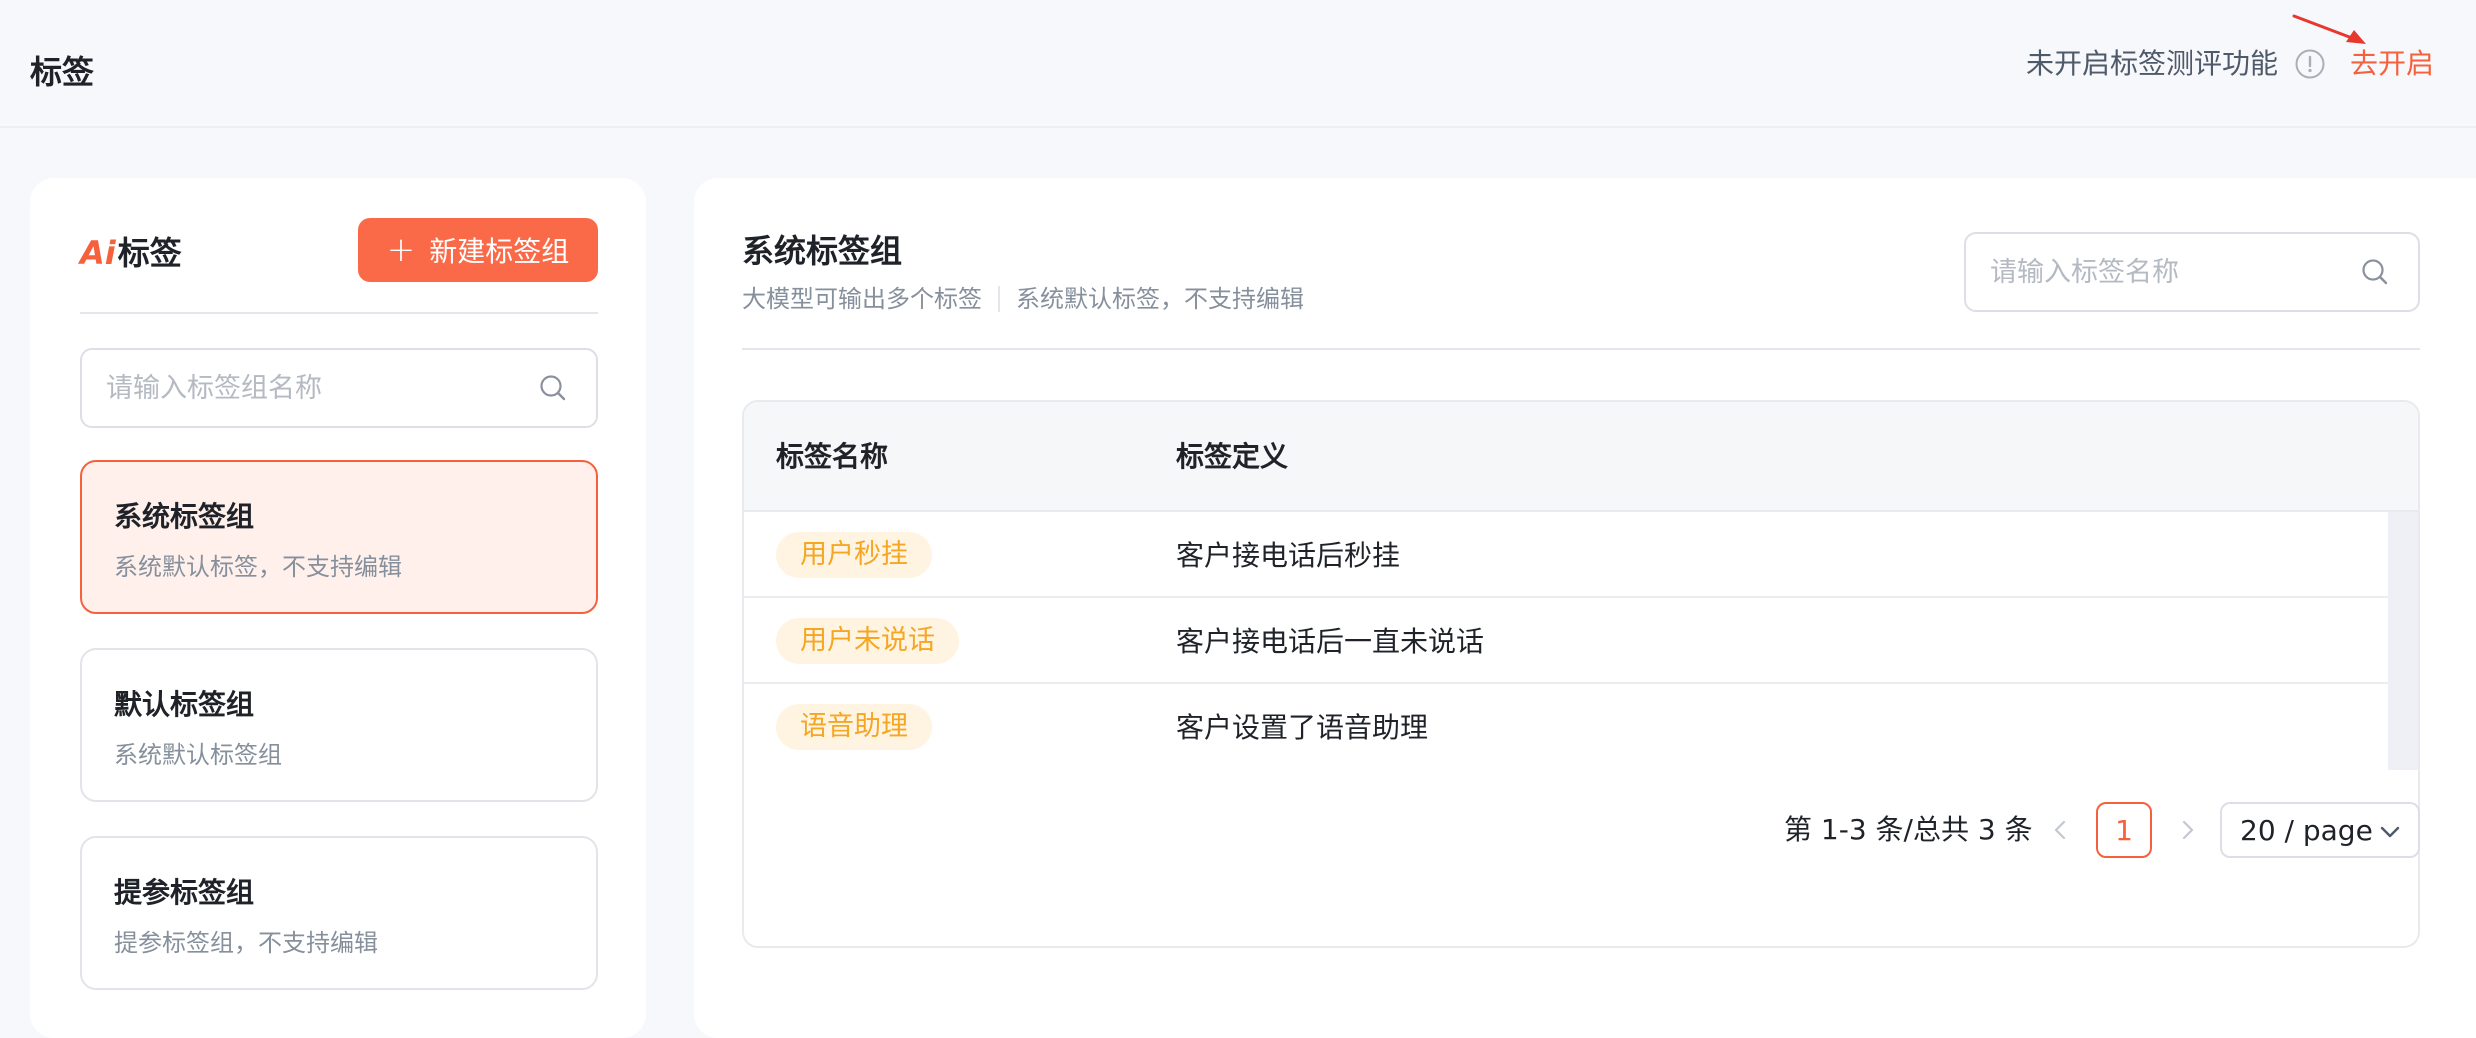 The width and height of the screenshot is (2476, 1038). Describe the element at coordinates (149, 253) in the screenshot. I see `ai-logo-text: 标签` at that location.